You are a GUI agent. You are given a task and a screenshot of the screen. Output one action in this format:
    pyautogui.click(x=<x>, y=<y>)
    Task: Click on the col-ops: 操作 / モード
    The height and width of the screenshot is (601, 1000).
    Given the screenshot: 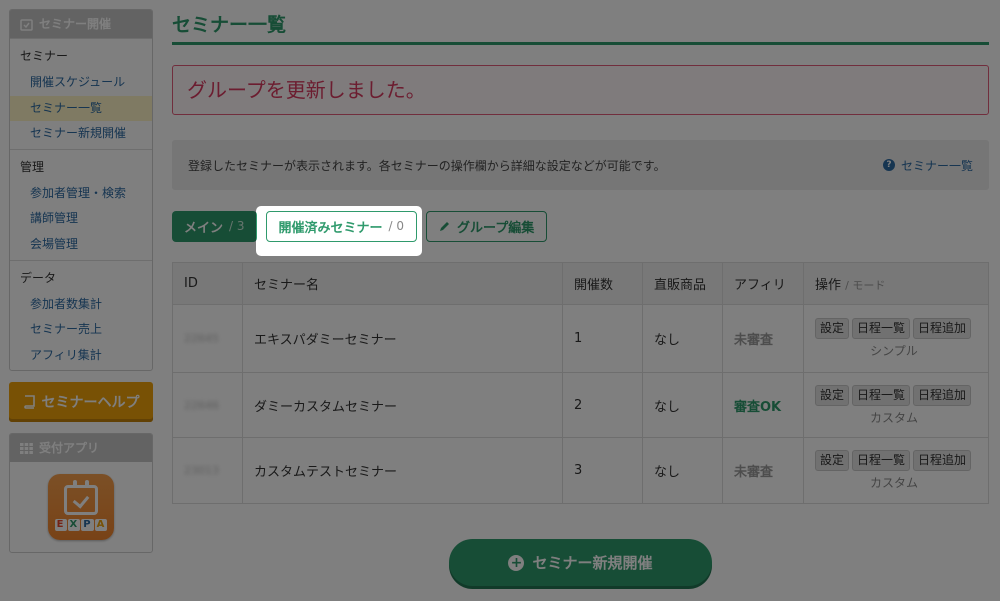 What is the action you would take?
    pyautogui.click(x=896, y=283)
    